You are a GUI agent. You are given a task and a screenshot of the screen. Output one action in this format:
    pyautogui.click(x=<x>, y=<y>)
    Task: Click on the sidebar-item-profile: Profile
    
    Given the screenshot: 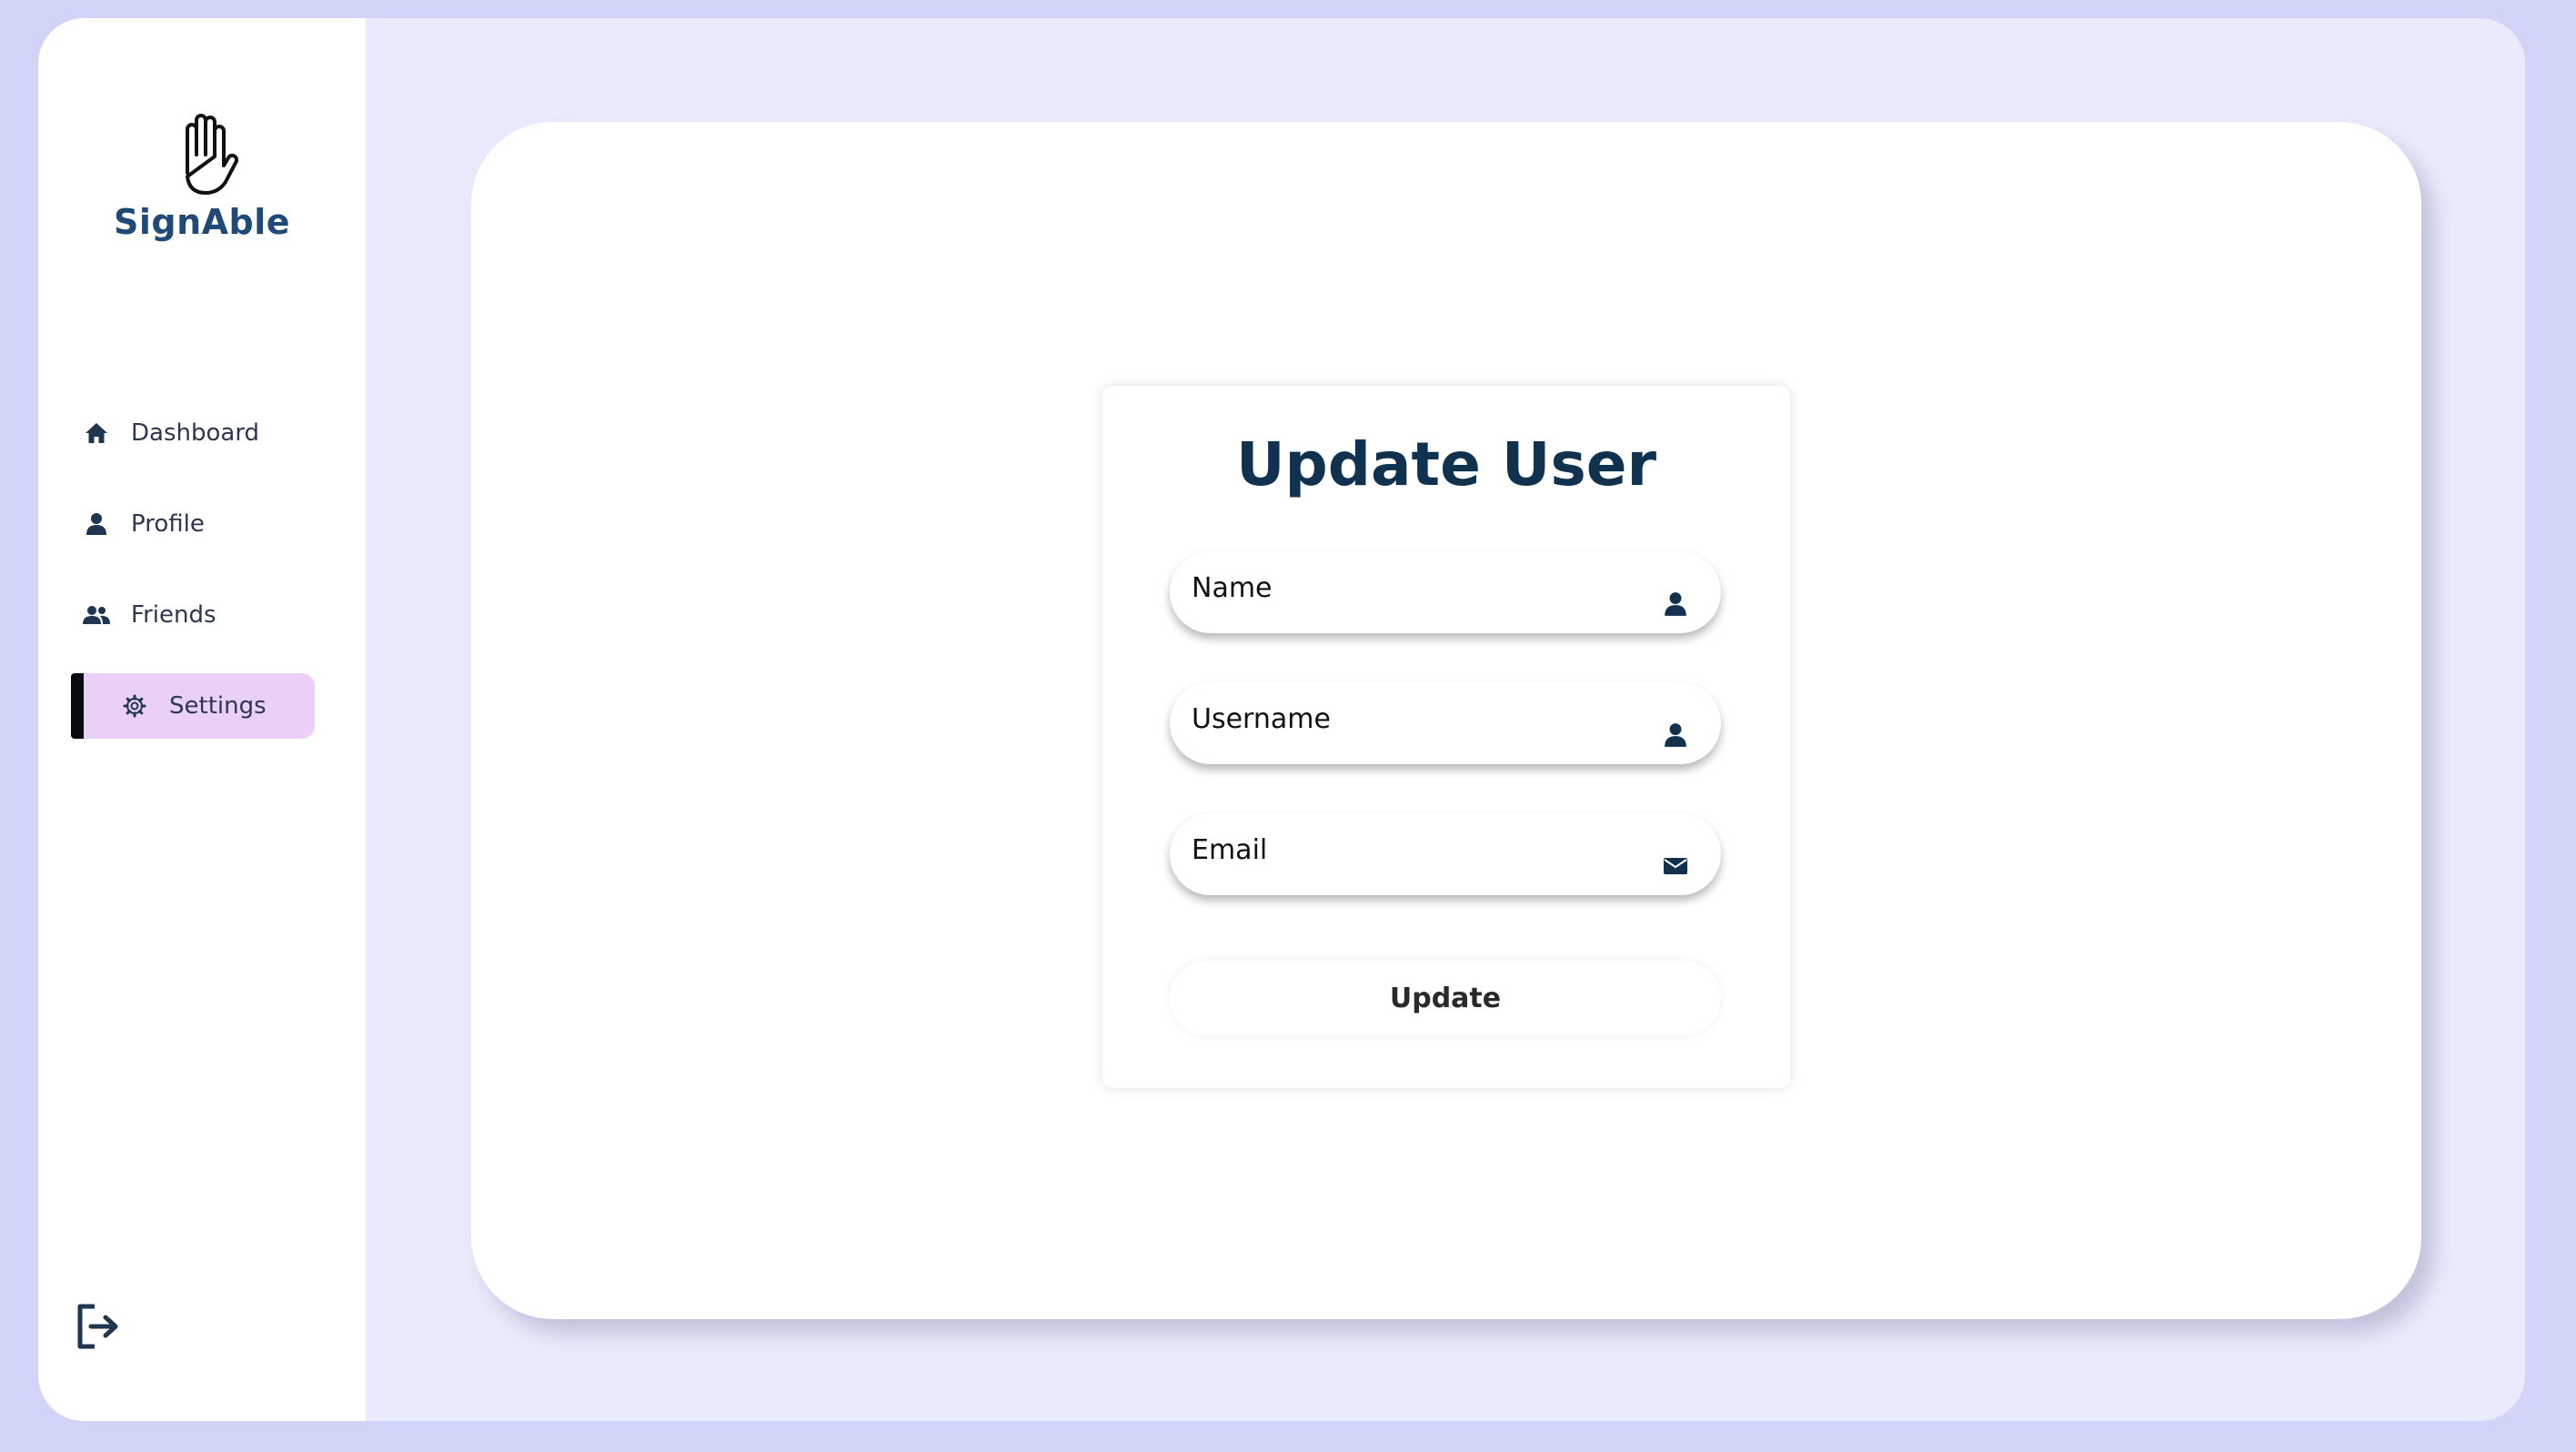 What is the action you would take?
    pyautogui.click(x=212, y=524)
    